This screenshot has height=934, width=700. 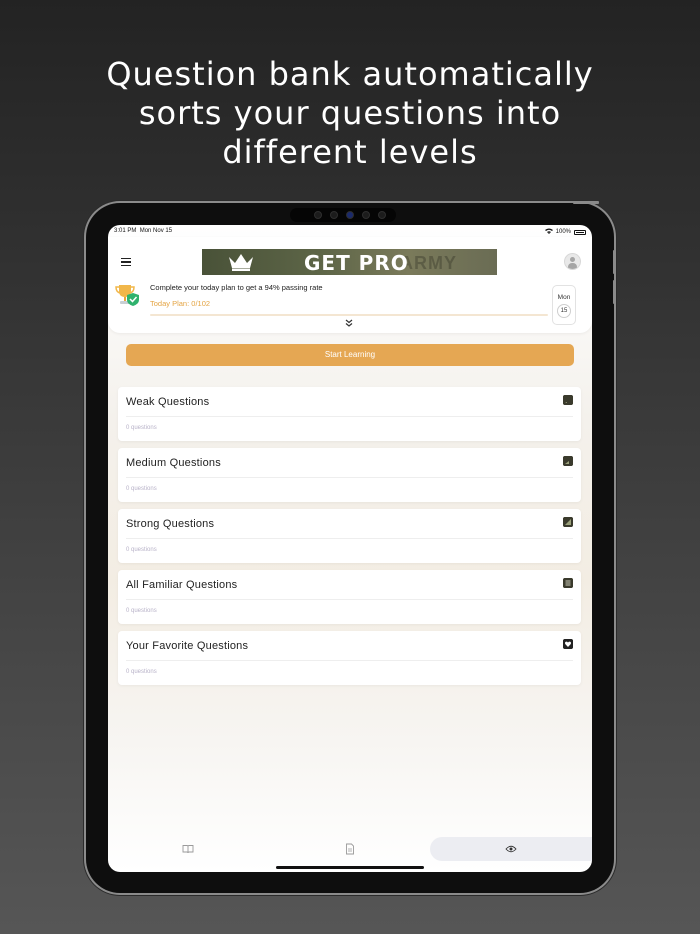 What do you see at coordinates (126, 262) in the screenshot?
I see `hamburger-menu-icon` at bounding box center [126, 262].